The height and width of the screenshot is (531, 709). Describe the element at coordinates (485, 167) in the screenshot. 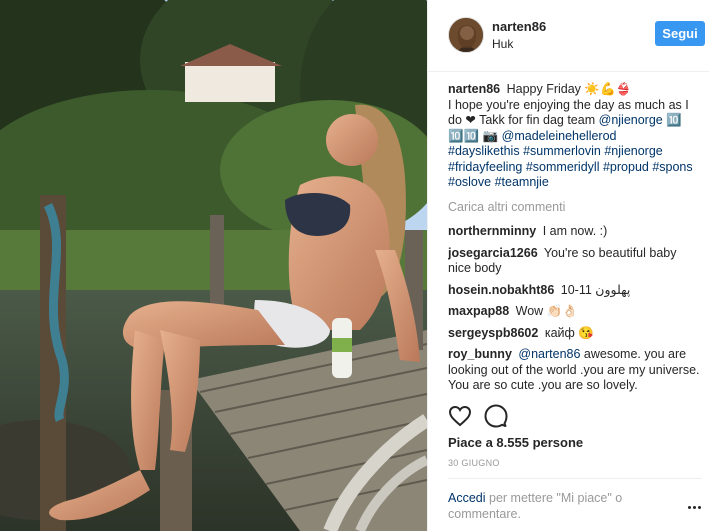

I see `caption-hashtag: #fridayfeeling` at that location.